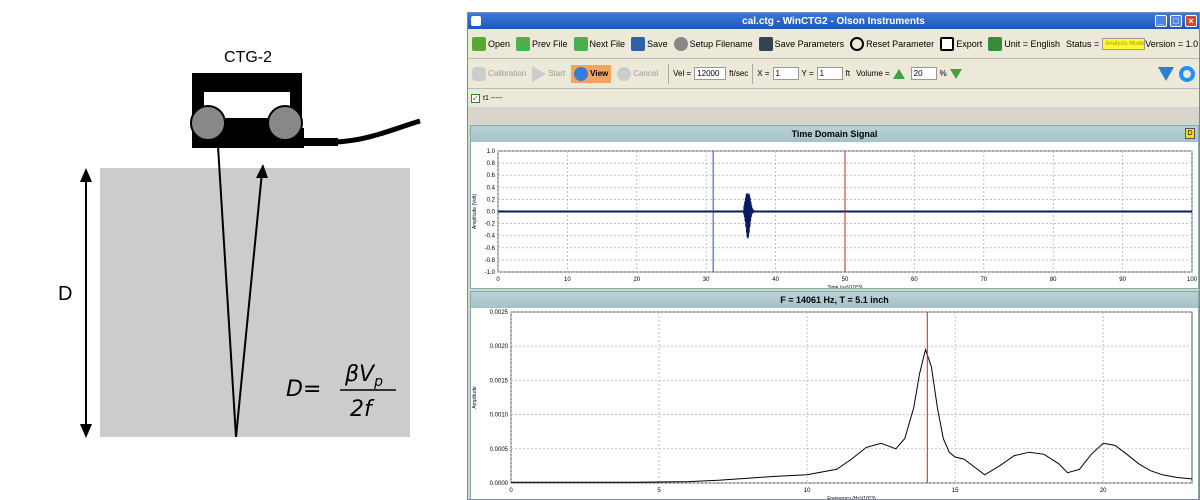 This screenshot has height=500, width=1200. Describe the element at coordinates (499, 73) in the screenshot. I see `calibration-button: Calibration` at that location.